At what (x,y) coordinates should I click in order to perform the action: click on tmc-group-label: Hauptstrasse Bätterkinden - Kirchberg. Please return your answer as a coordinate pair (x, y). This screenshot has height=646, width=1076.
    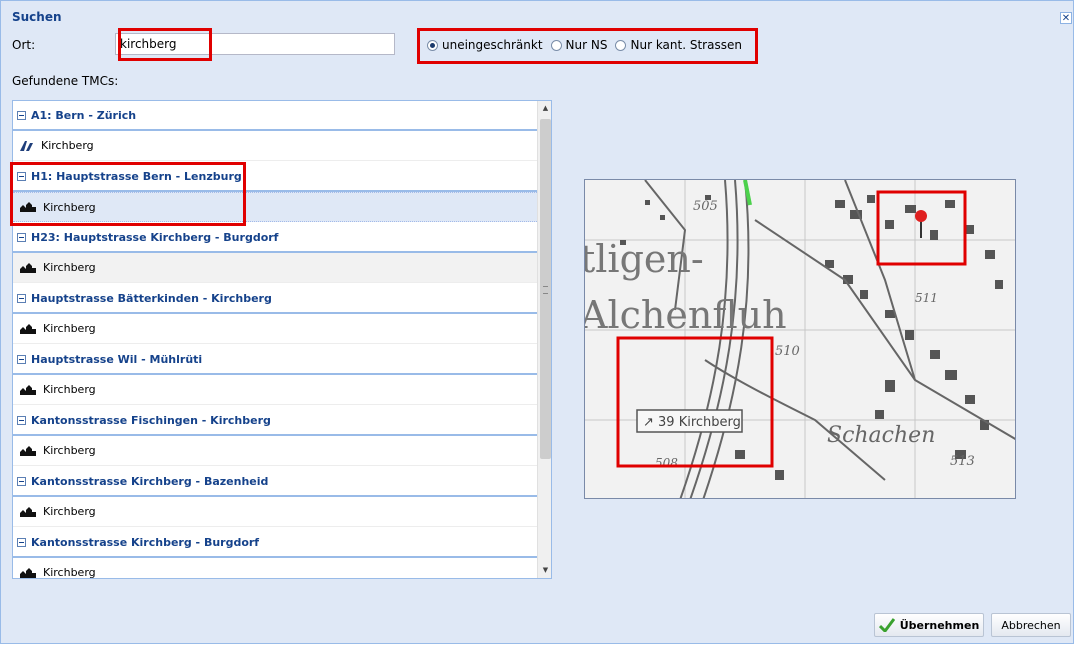
    Looking at the image, I should click on (151, 298).